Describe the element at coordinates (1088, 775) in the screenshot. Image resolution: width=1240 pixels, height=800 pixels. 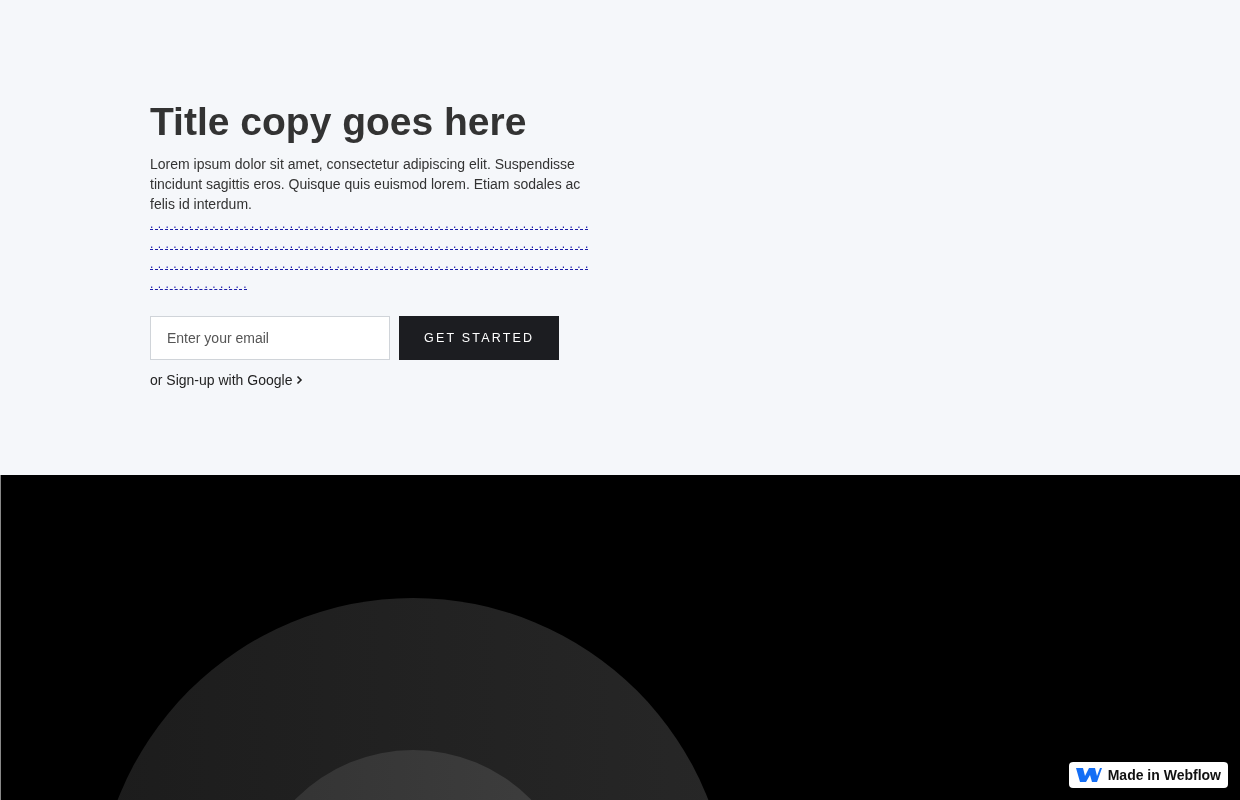
I see `webflow-logo-icon` at that location.